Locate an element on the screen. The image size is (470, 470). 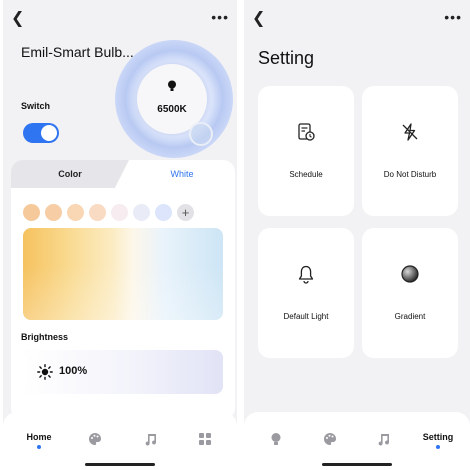
switch-label: Switch is located at coordinates (36, 106).